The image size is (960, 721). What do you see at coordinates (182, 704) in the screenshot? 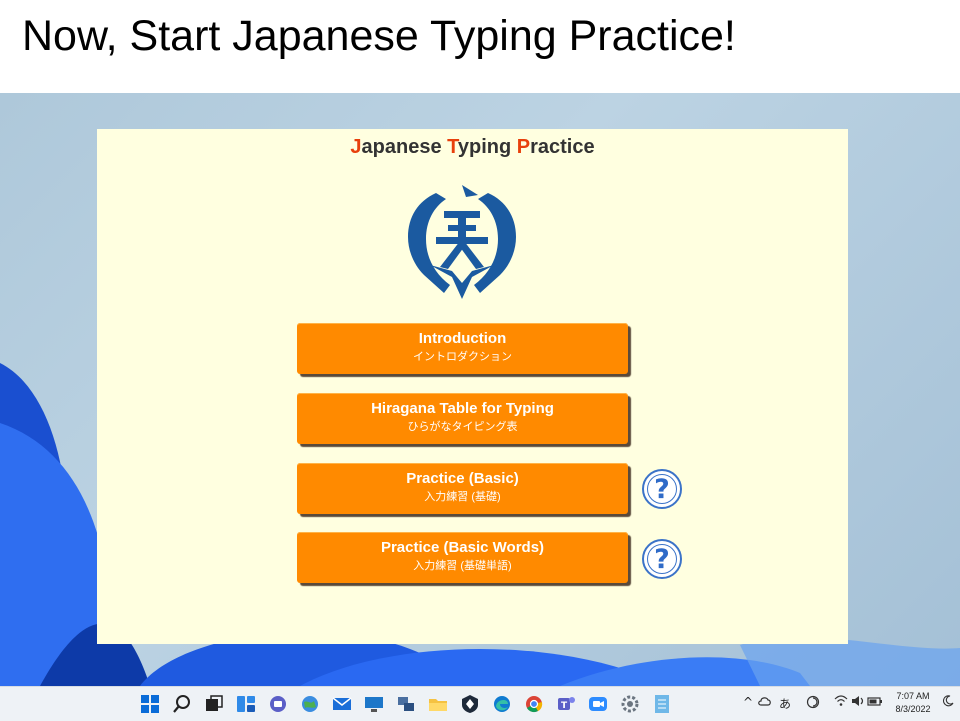
I see `search-icon` at bounding box center [182, 704].